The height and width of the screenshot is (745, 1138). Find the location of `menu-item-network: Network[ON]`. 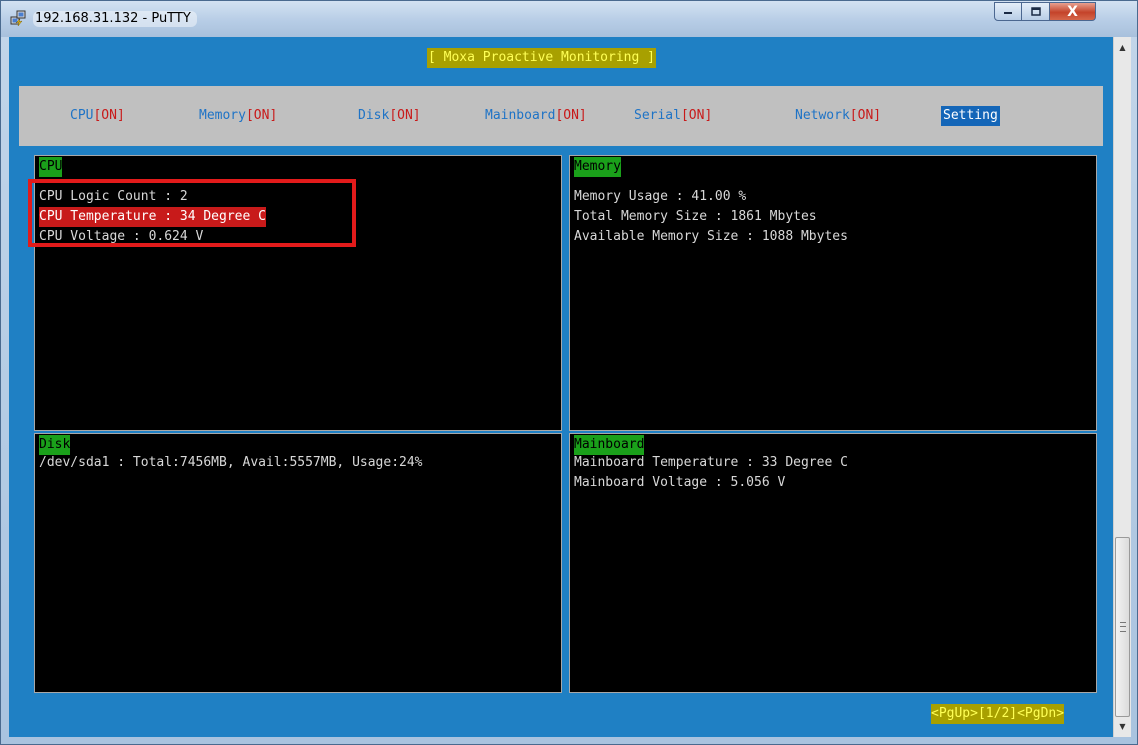

menu-item-network: Network[ON] is located at coordinates (838, 116).